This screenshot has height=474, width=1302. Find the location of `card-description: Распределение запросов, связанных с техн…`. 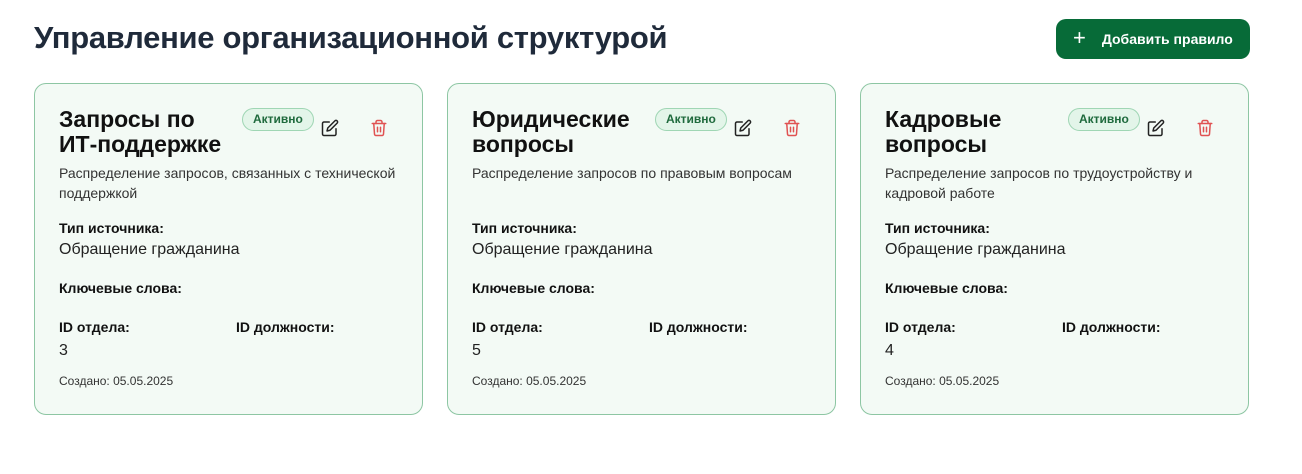

card-description: Распределение запросов, связанных с техн… is located at coordinates (227, 183).